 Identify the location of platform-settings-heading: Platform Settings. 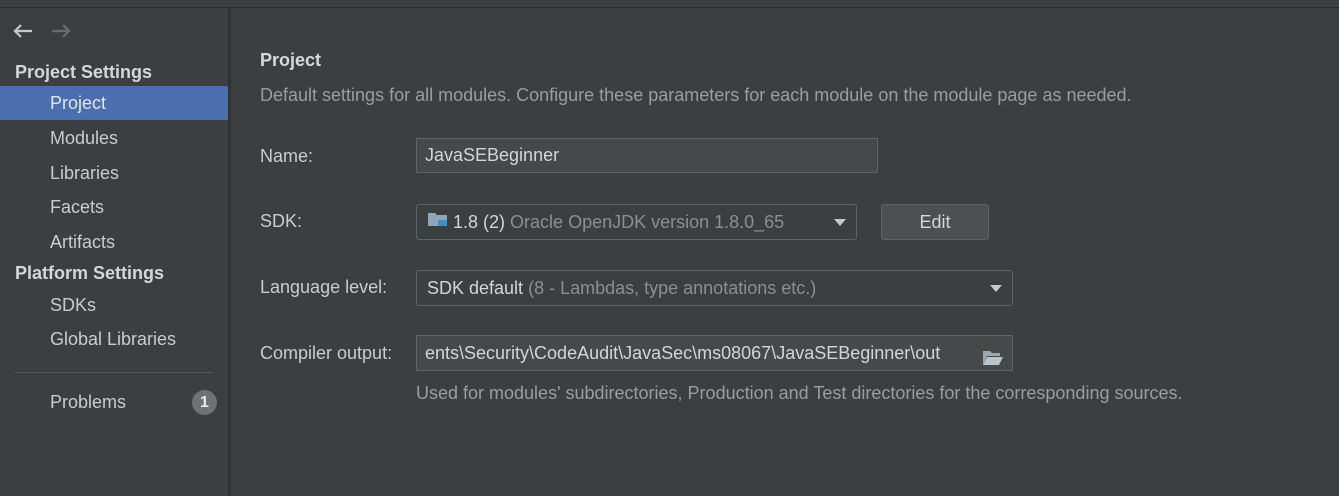
(90, 273).